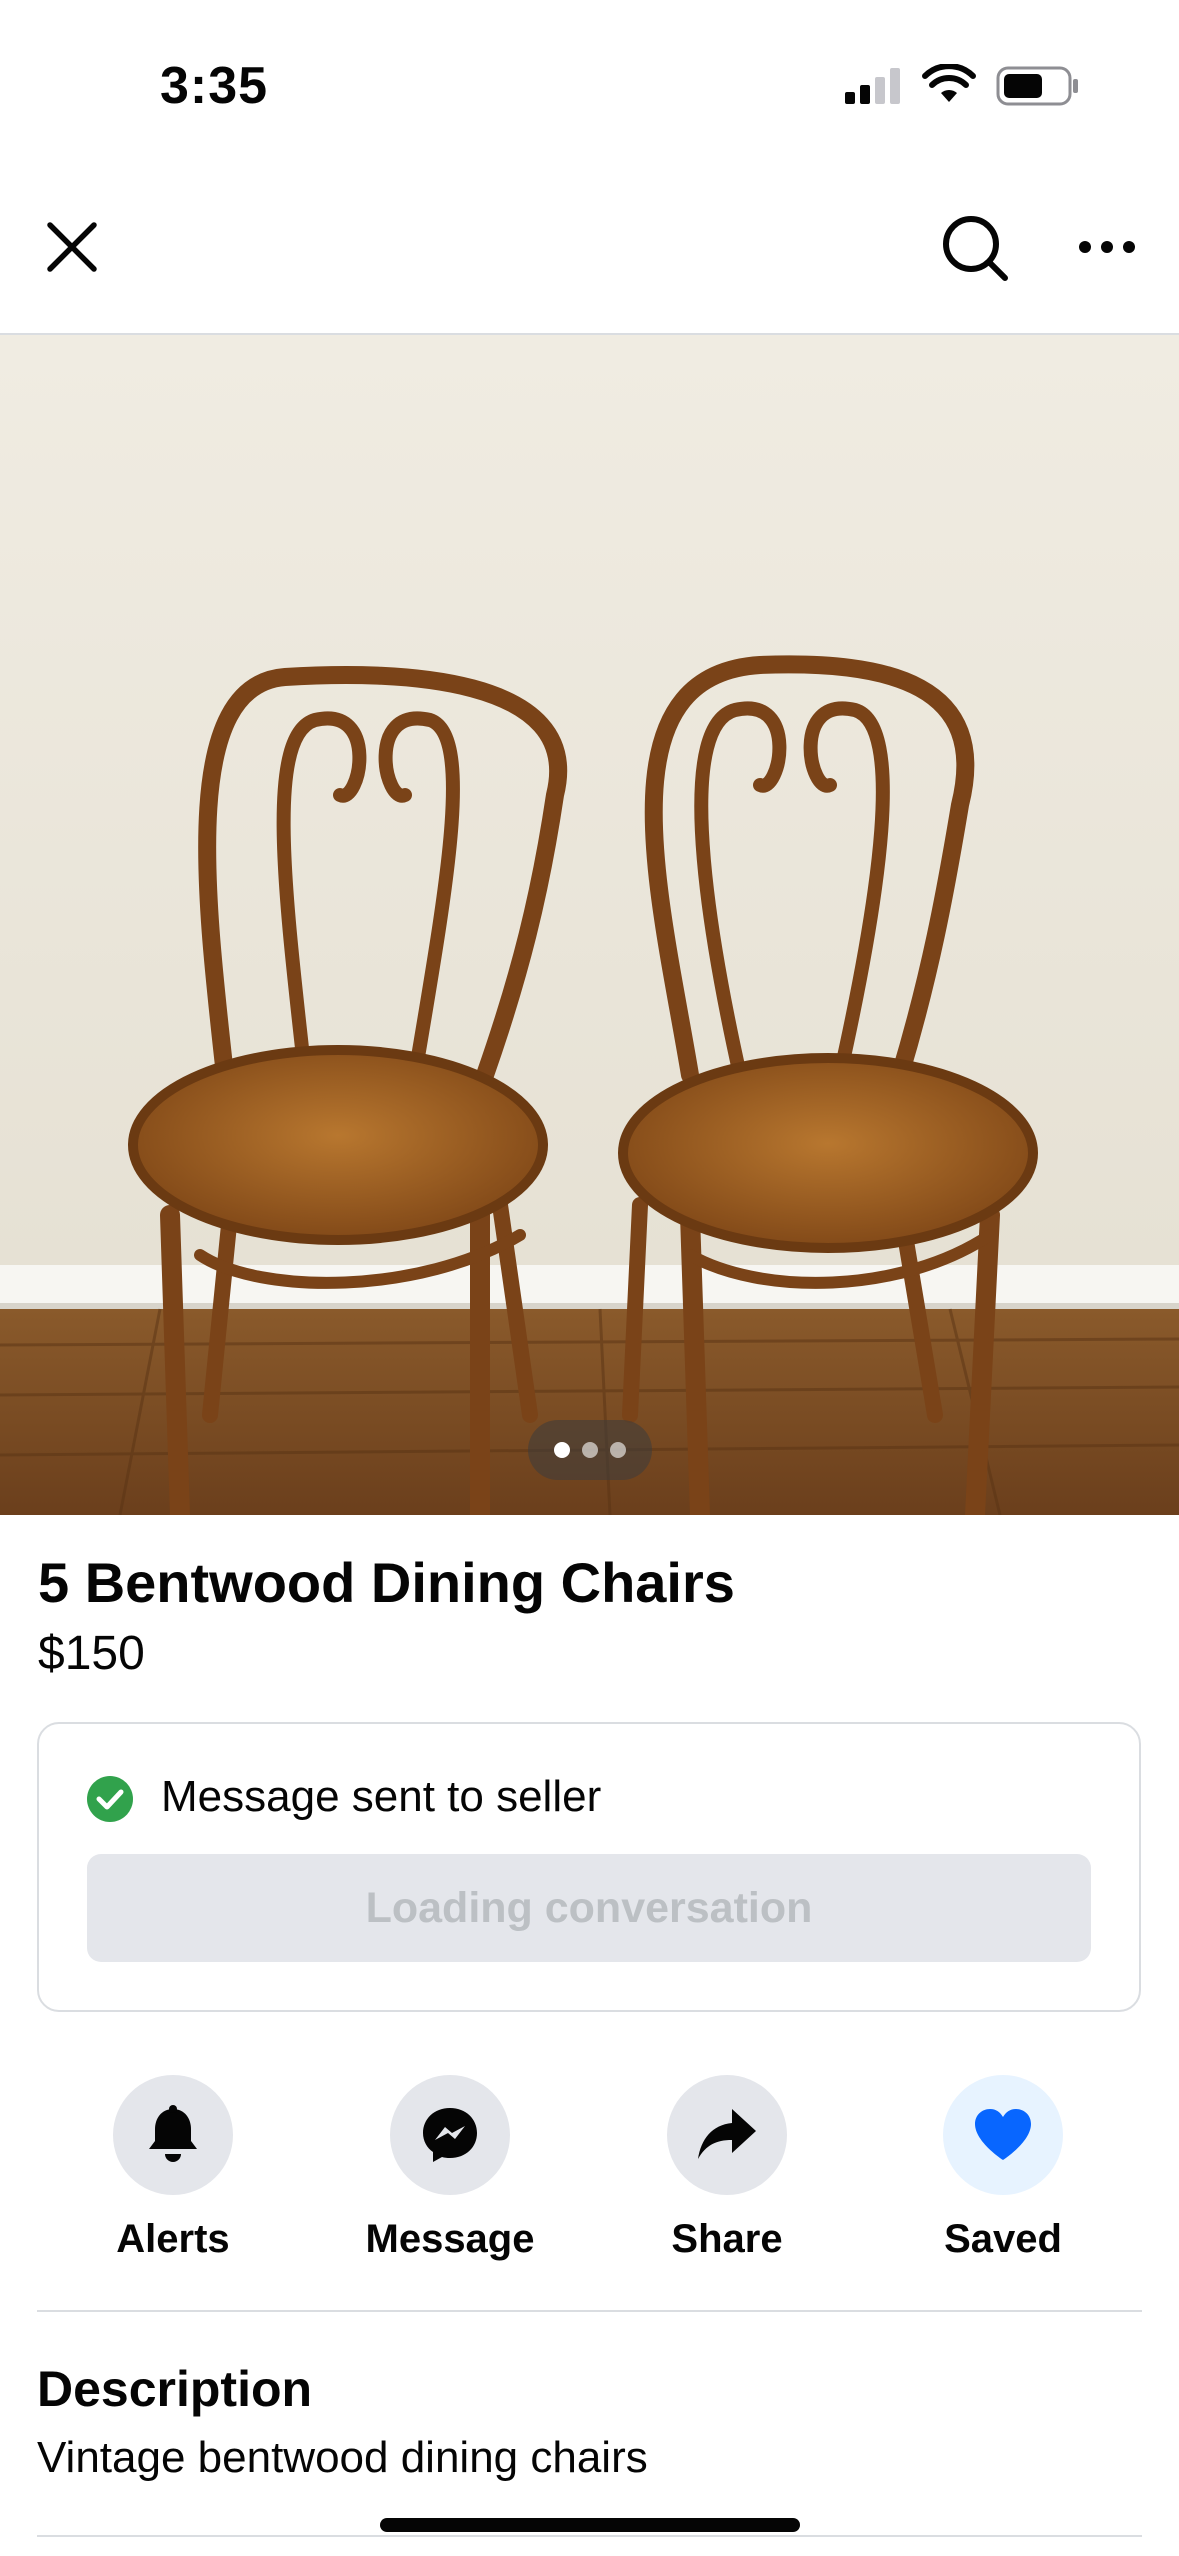  What do you see at coordinates (589, 255) in the screenshot?
I see `top-nav-bar` at bounding box center [589, 255].